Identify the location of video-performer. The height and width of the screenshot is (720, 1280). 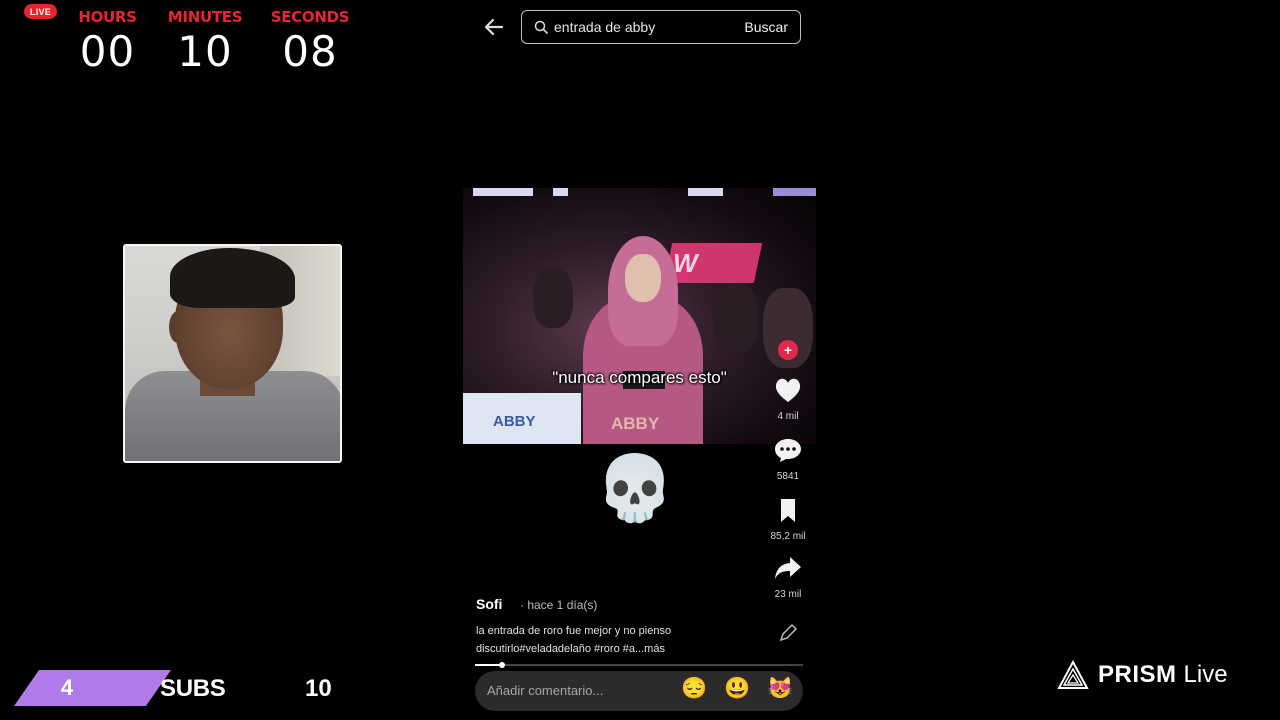
(643, 340).